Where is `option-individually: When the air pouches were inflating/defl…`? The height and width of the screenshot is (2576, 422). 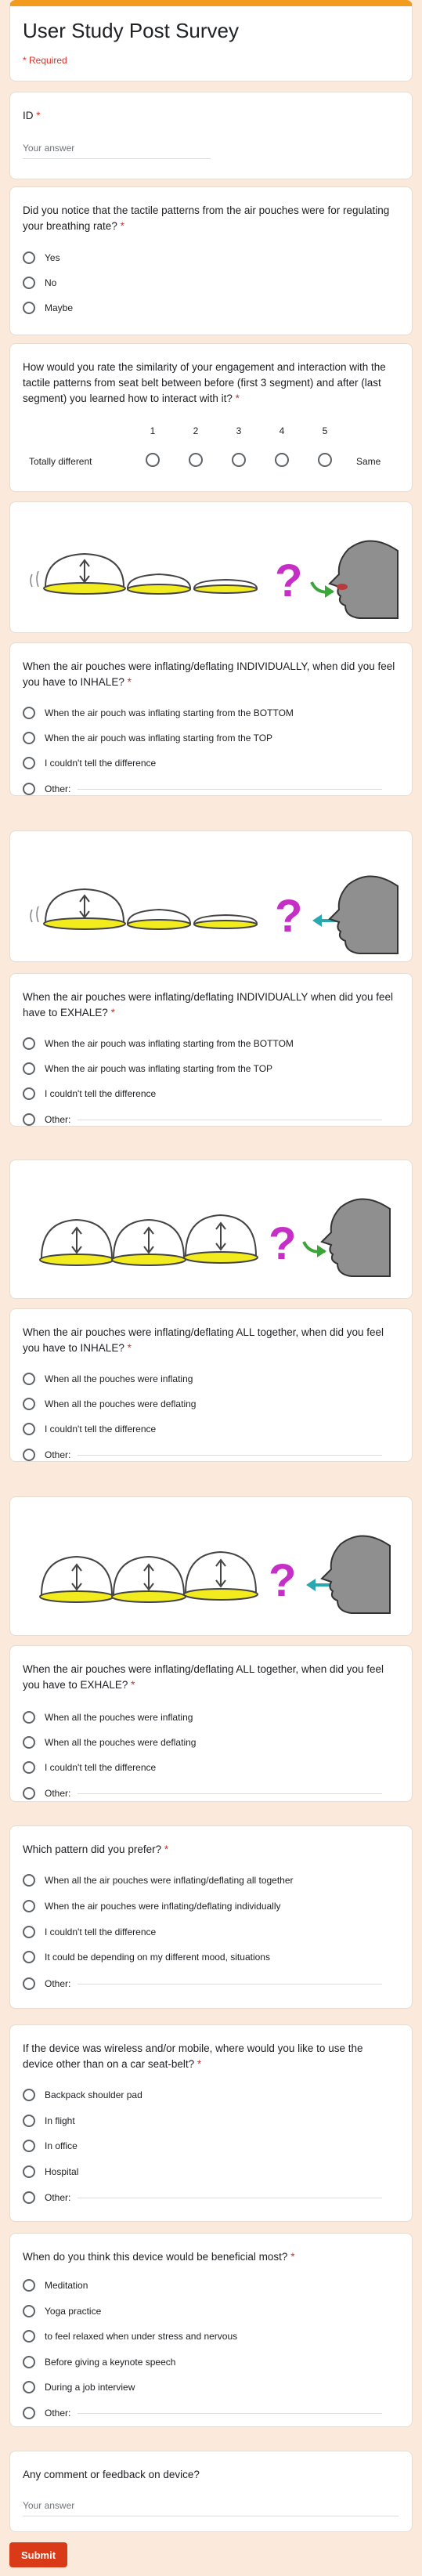 option-individually: When the air pouches were inflating/defl… is located at coordinates (152, 1907).